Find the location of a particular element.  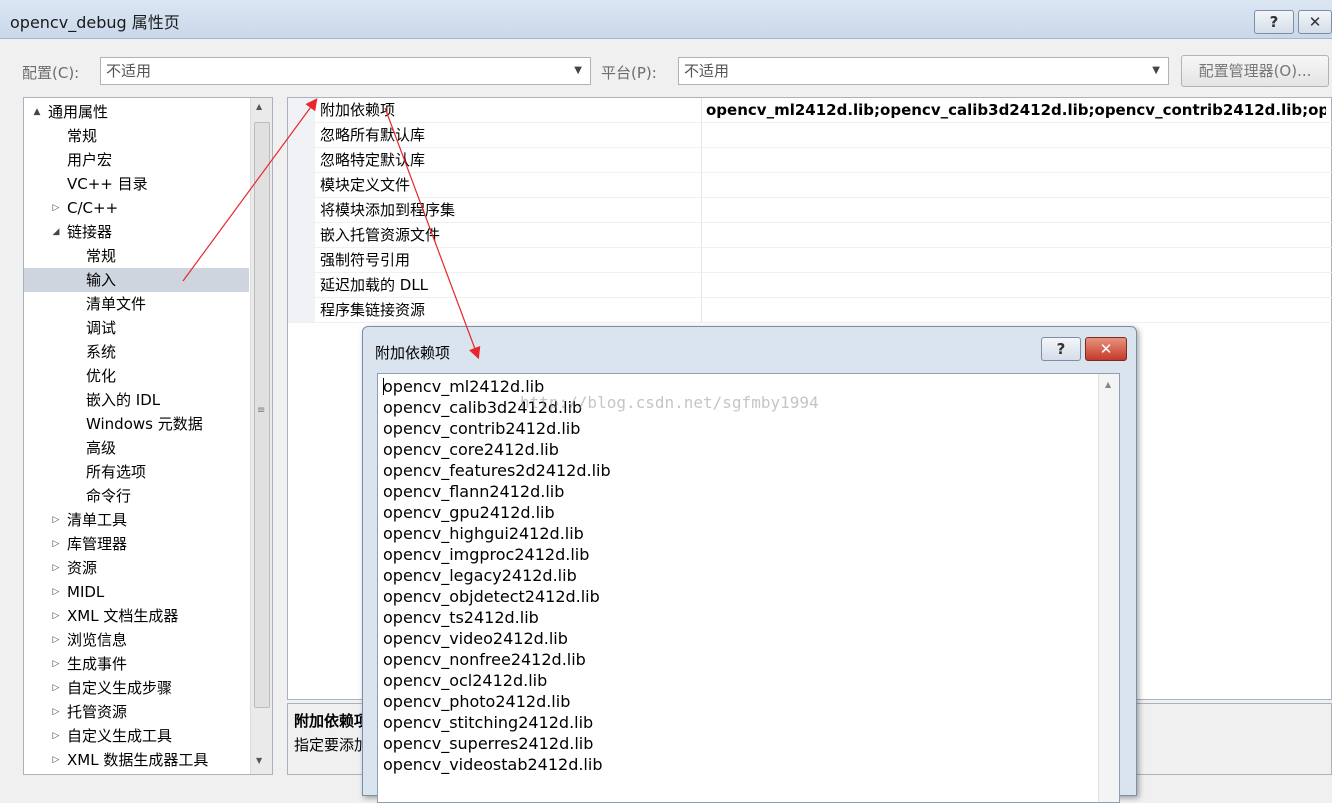

config-value: 不适用 is located at coordinates (129, 71).